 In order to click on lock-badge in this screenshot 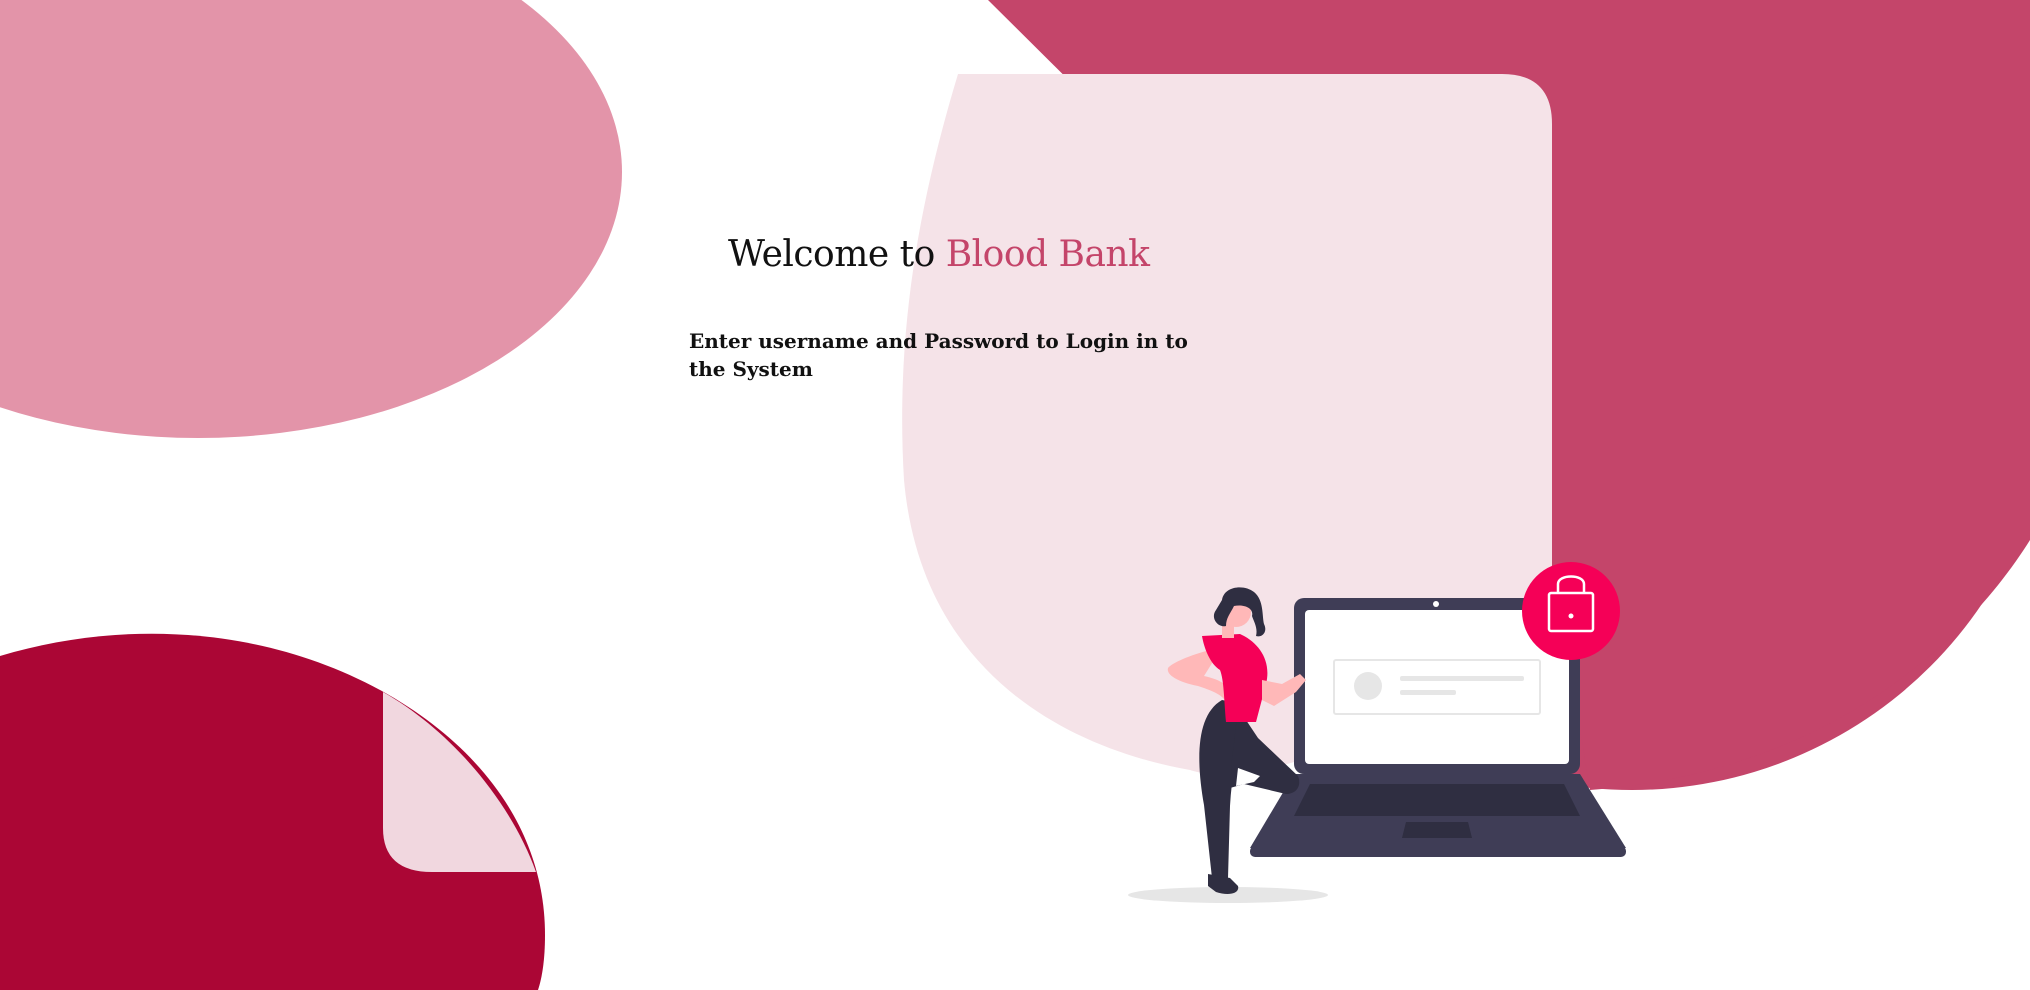, I will do `click(1571, 611)`.